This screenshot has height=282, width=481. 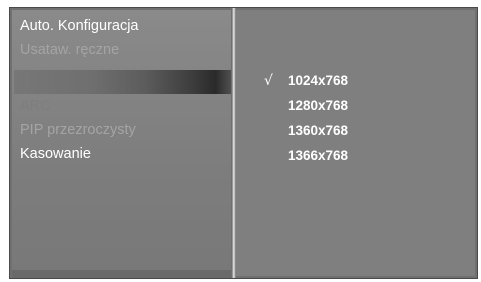 I want to click on check-icon: √, so click(x=268, y=81).